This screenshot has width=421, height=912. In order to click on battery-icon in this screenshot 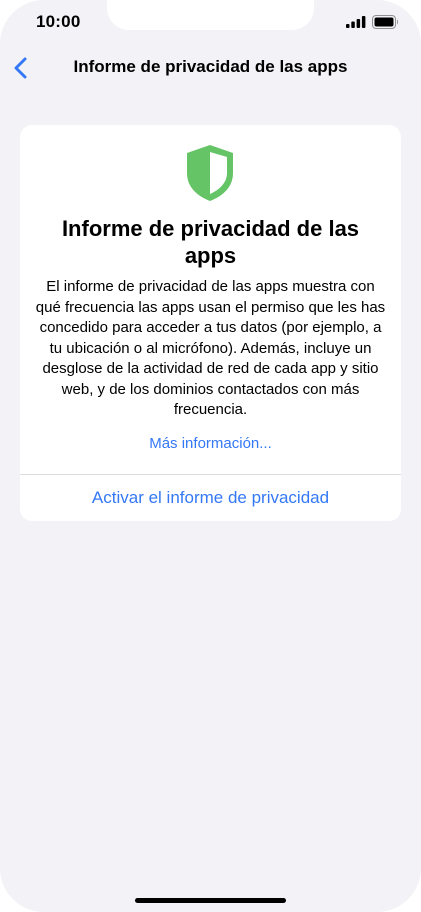, I will do `click(385, 22)`.